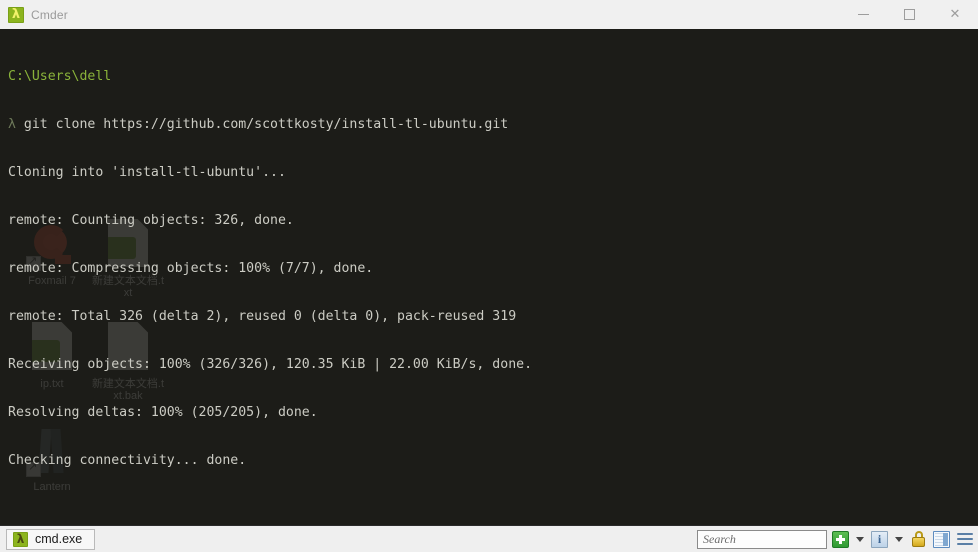 The image size is (978, 552). I want to click on hamburger-menu-icon, so click(964, 539).